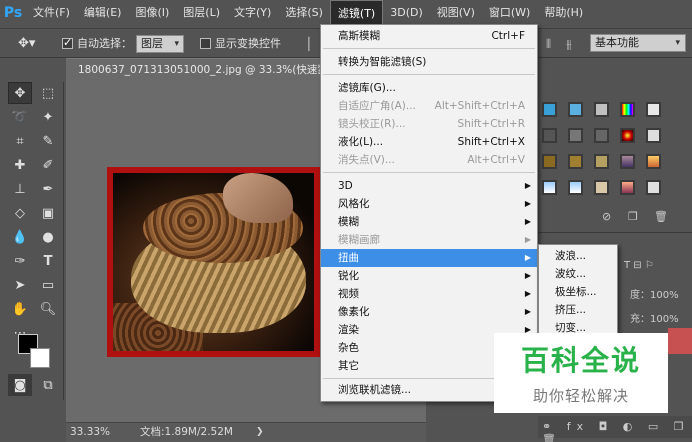 Image resolution: width=692 pixels, height=442 pixels. I want to click on menu-item-3d: 3D ▶, so click(429, 186).